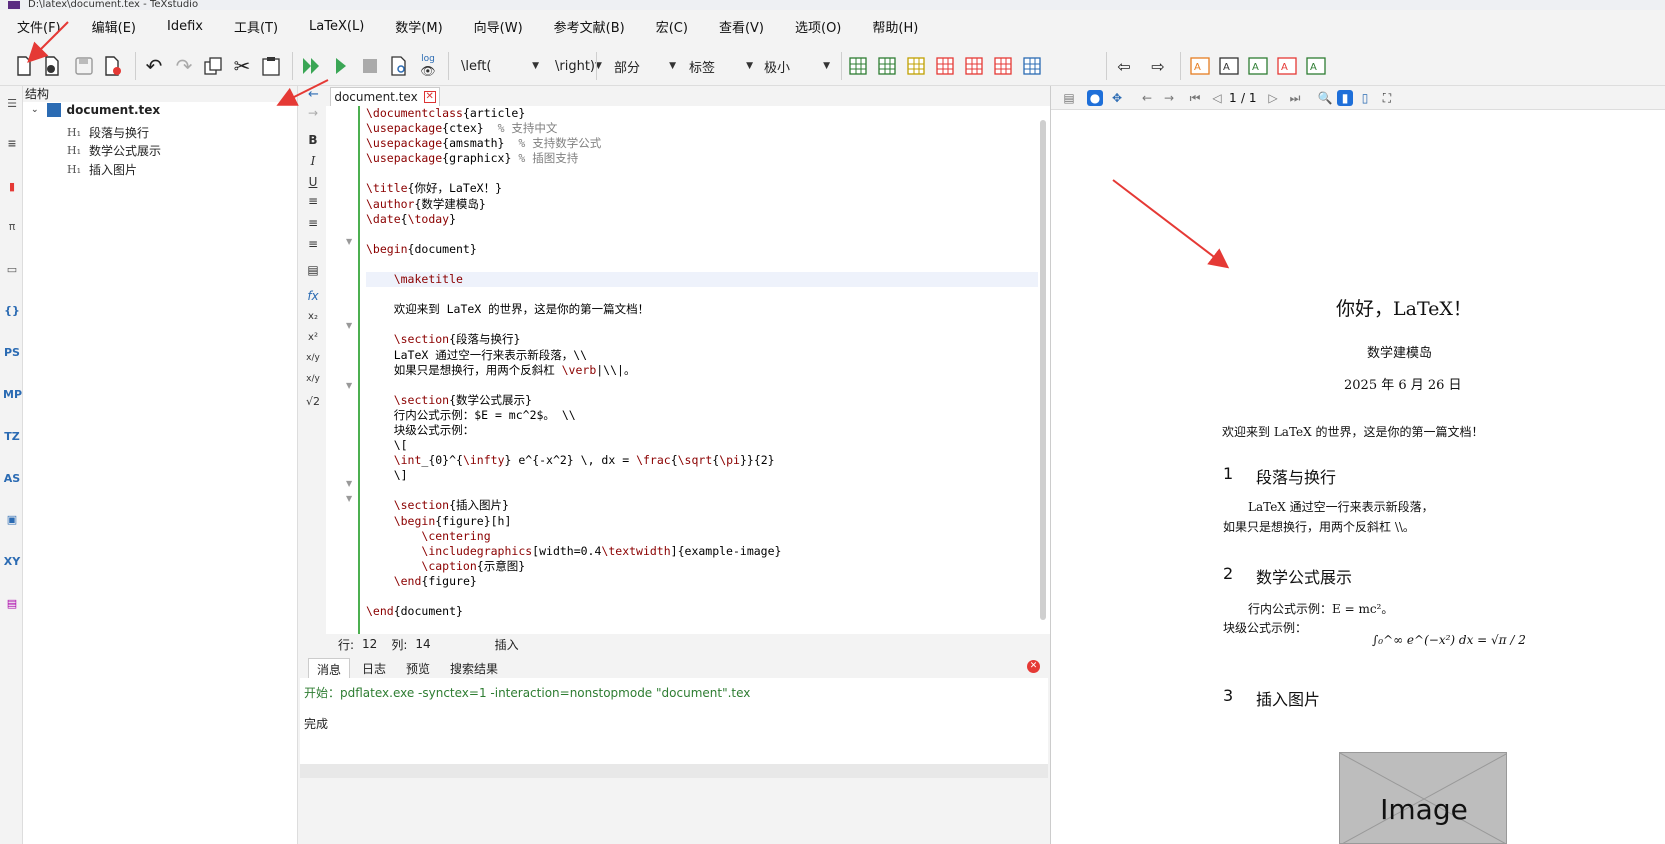  Describe the element at coordinates (1158, 66) in the screenshot. I see `next-marker-icon: ⇨` at that location.